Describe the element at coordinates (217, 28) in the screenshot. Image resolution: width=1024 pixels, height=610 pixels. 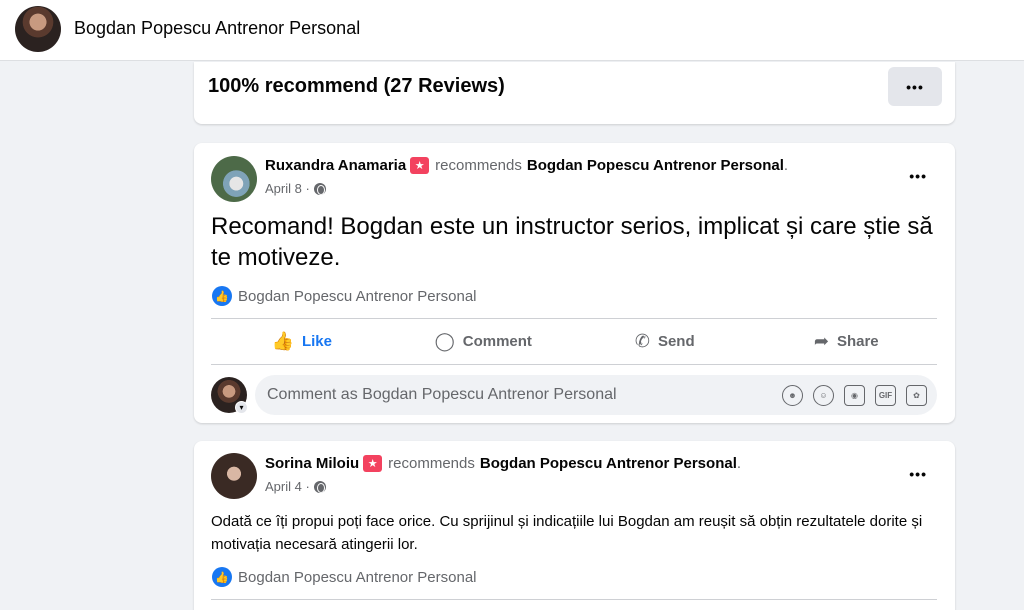
I see `page-name: Bogdan Popescu Antrenor Personal` at that location.